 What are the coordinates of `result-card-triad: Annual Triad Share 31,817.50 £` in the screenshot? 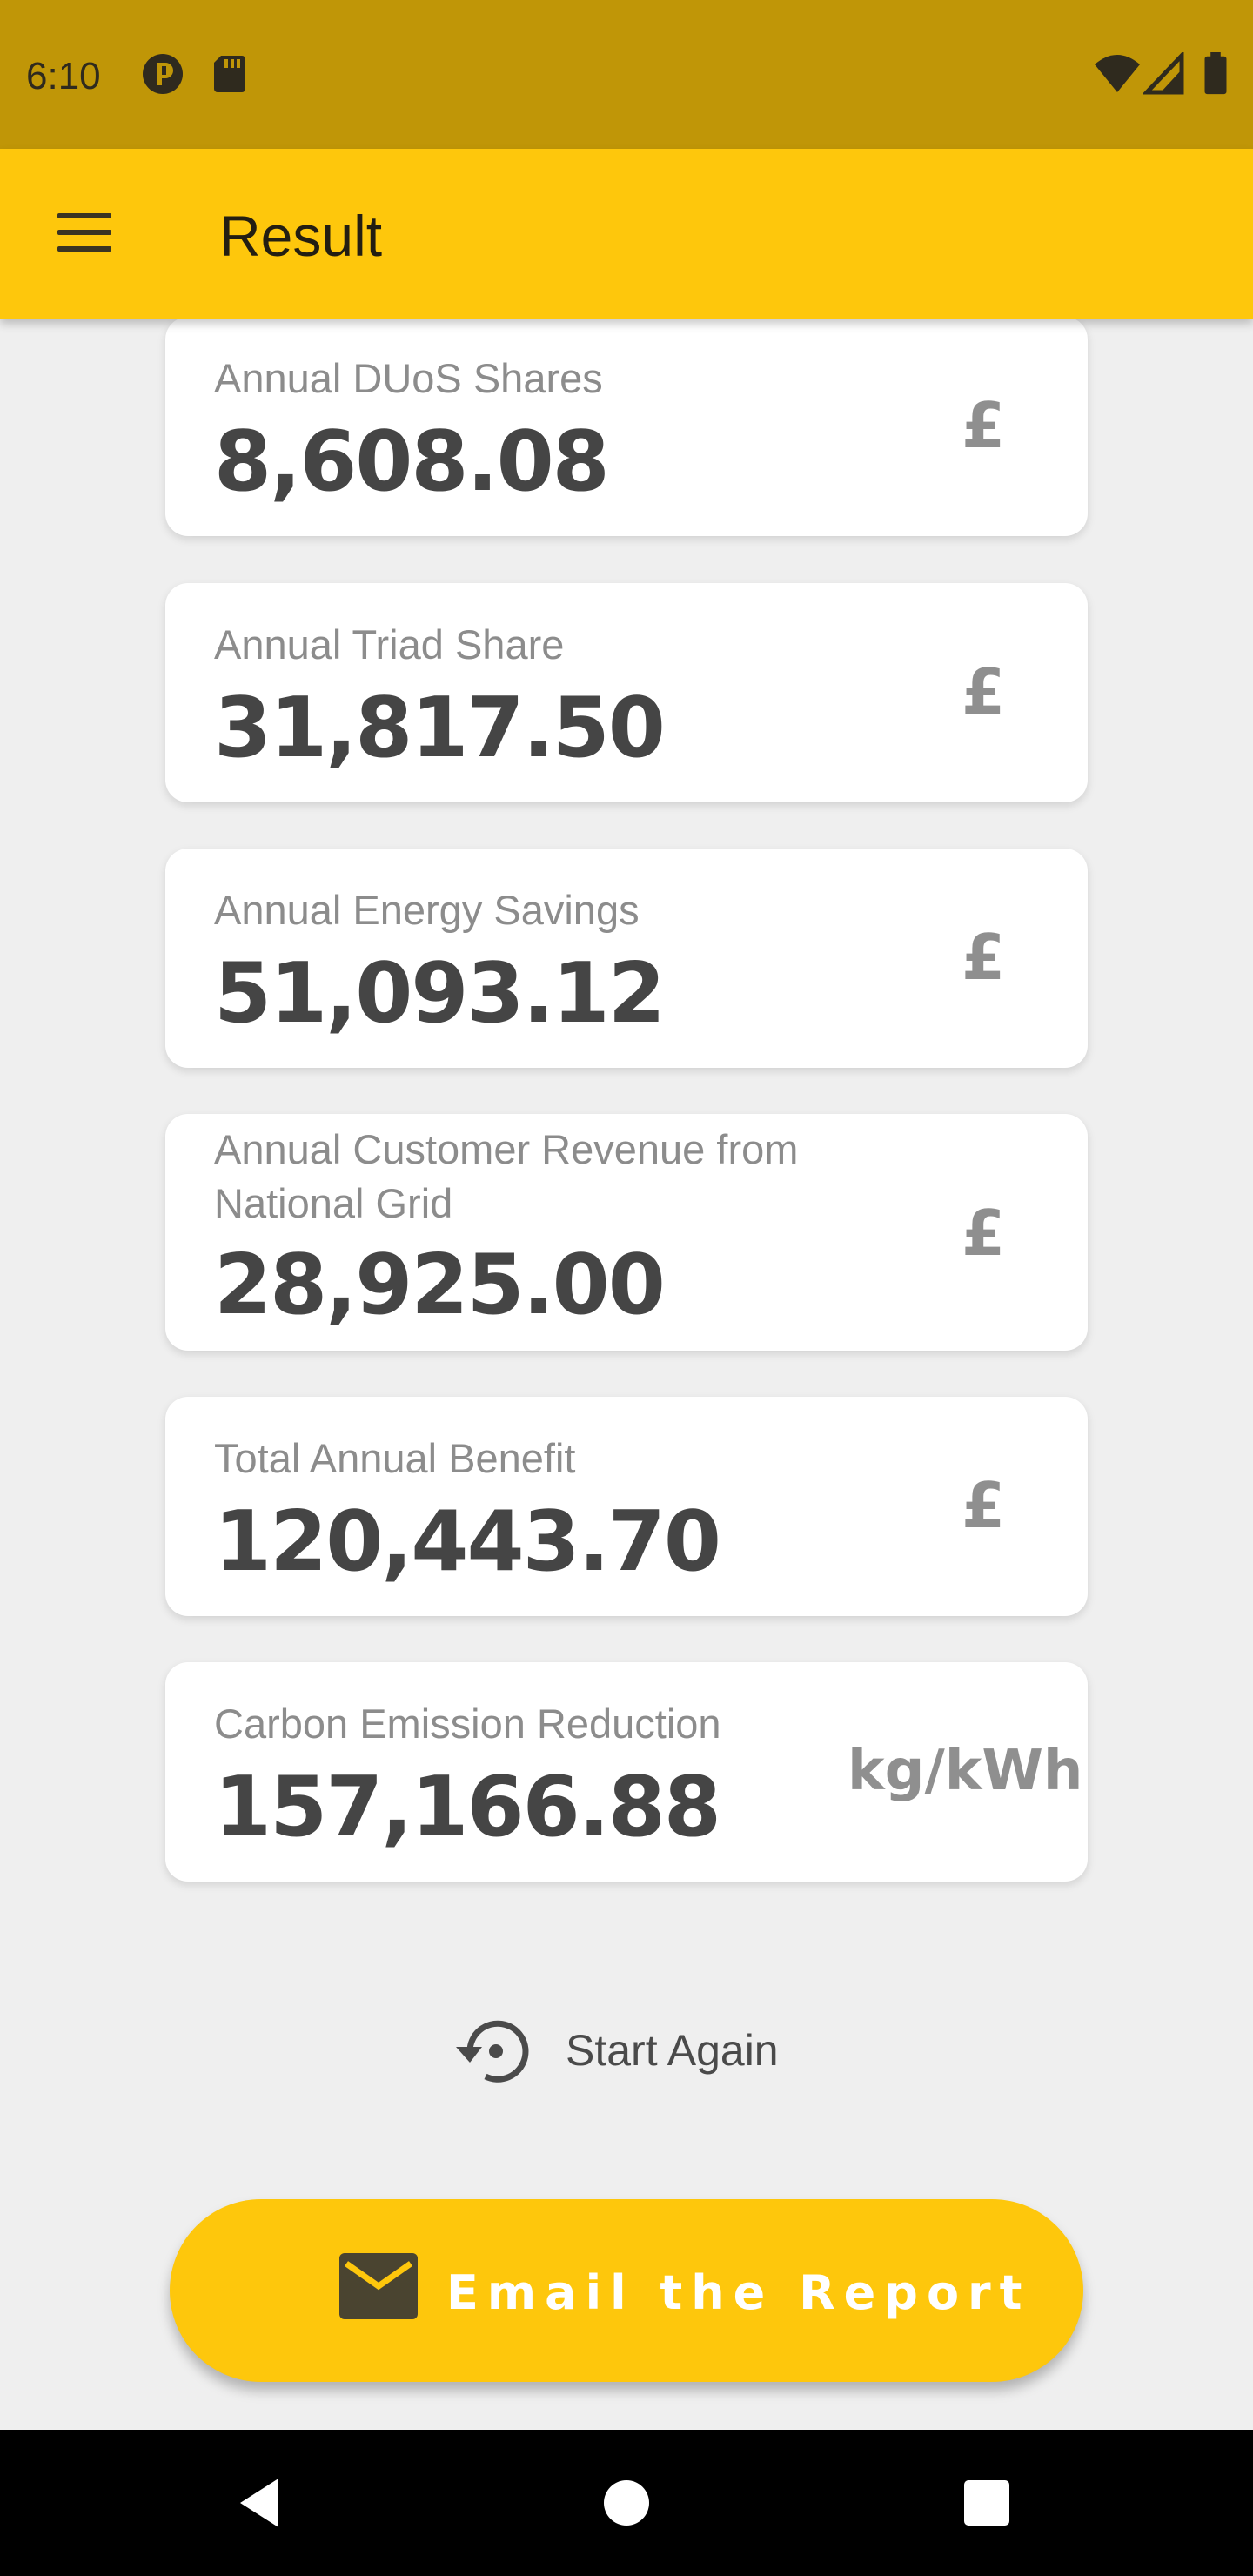 It's located at (626, 693).